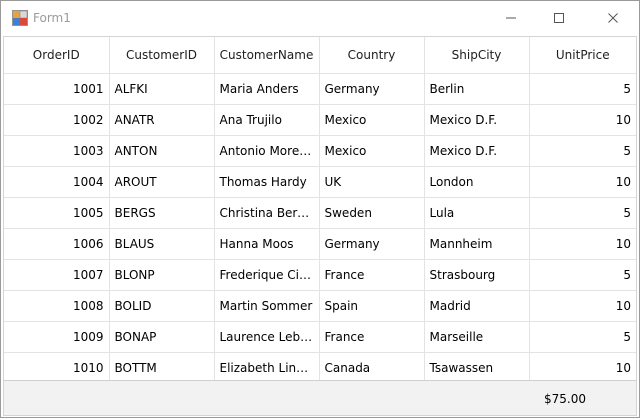 The height and width of the screenshot is (418, 640). I want to click on column-header-shipcity: ShipCity, so click(477, 55).